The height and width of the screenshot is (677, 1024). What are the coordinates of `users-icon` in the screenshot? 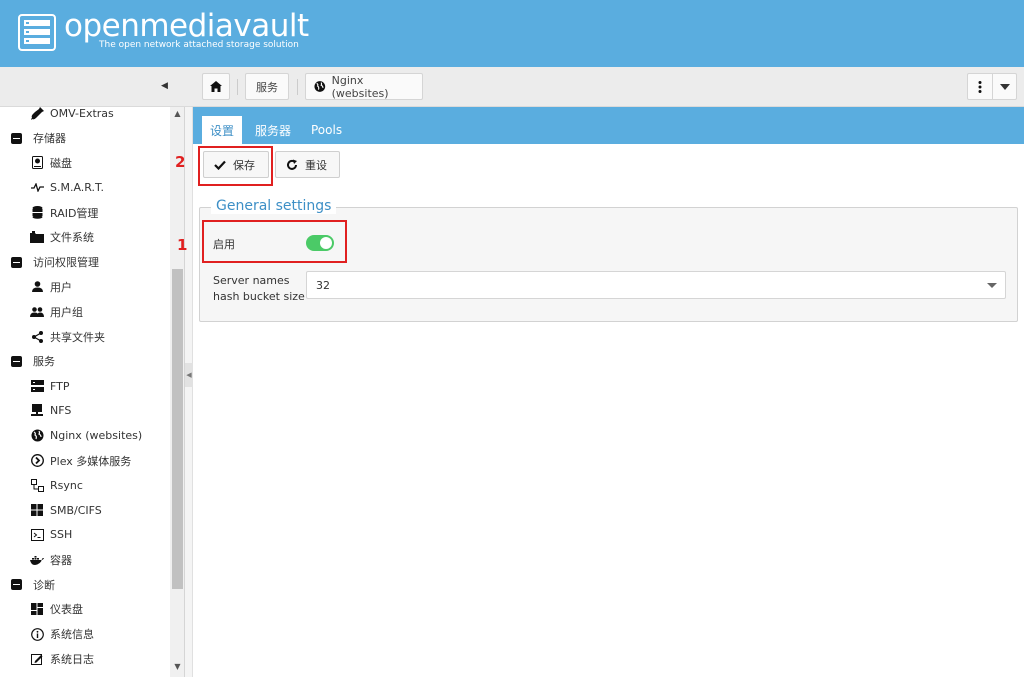 It's located at (37, 312).